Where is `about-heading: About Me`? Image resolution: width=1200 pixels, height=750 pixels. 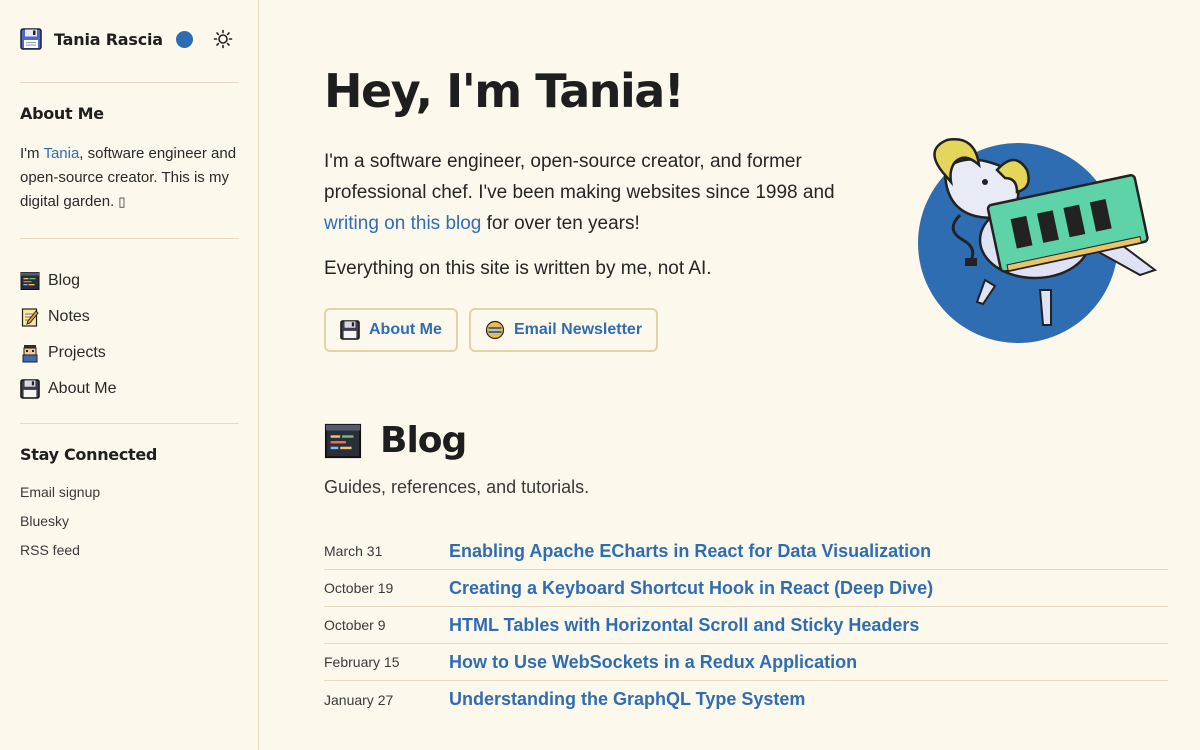 about-heading: About Me is located at coordinates (62, 113).